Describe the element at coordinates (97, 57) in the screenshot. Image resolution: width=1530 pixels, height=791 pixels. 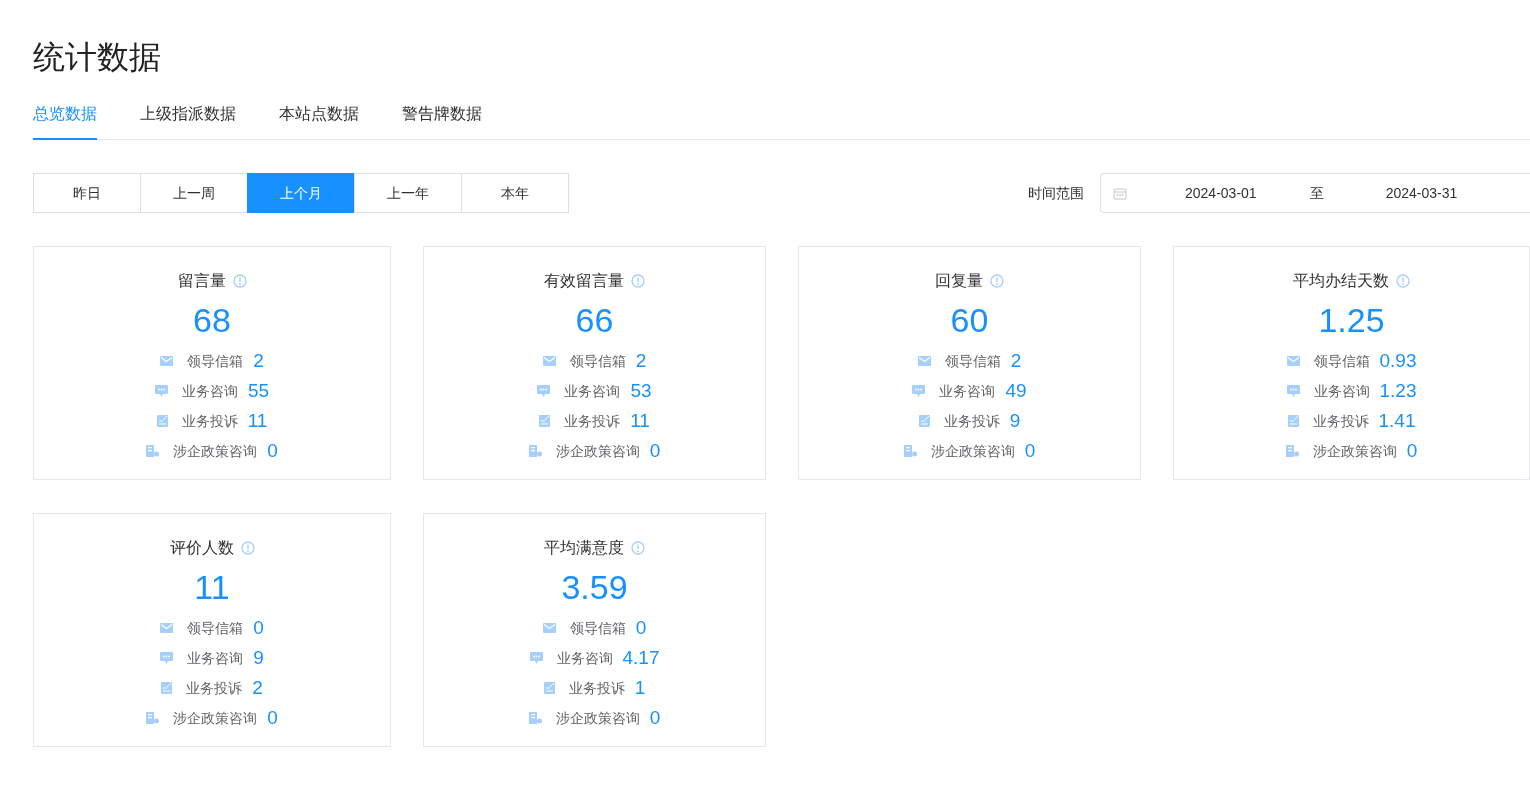
I see `page-title: 统计数据` at that location.